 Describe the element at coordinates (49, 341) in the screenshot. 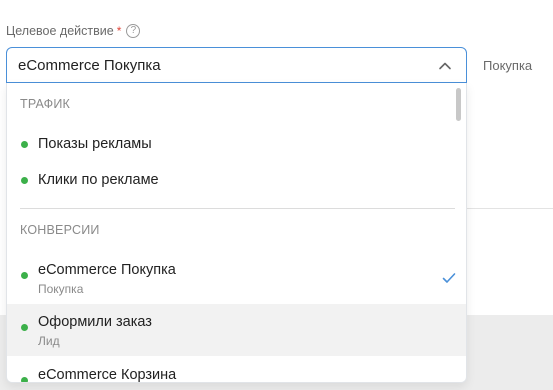

I see `option-sublabel: Лид` at that location.